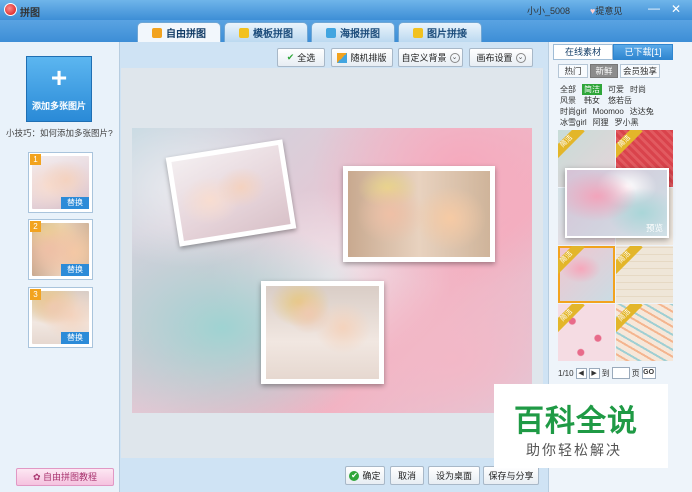 The height and width of the screenshot is (492, 692). I want to click on tutorial-button: ✿ 自由拼图教程, so click(65, 477).